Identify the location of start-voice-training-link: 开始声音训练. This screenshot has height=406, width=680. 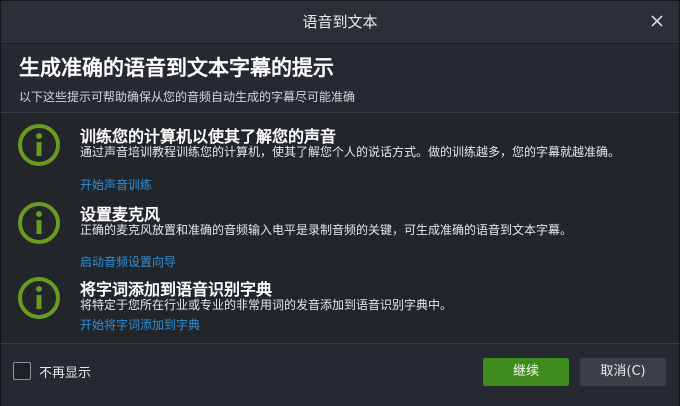
(116, 184).